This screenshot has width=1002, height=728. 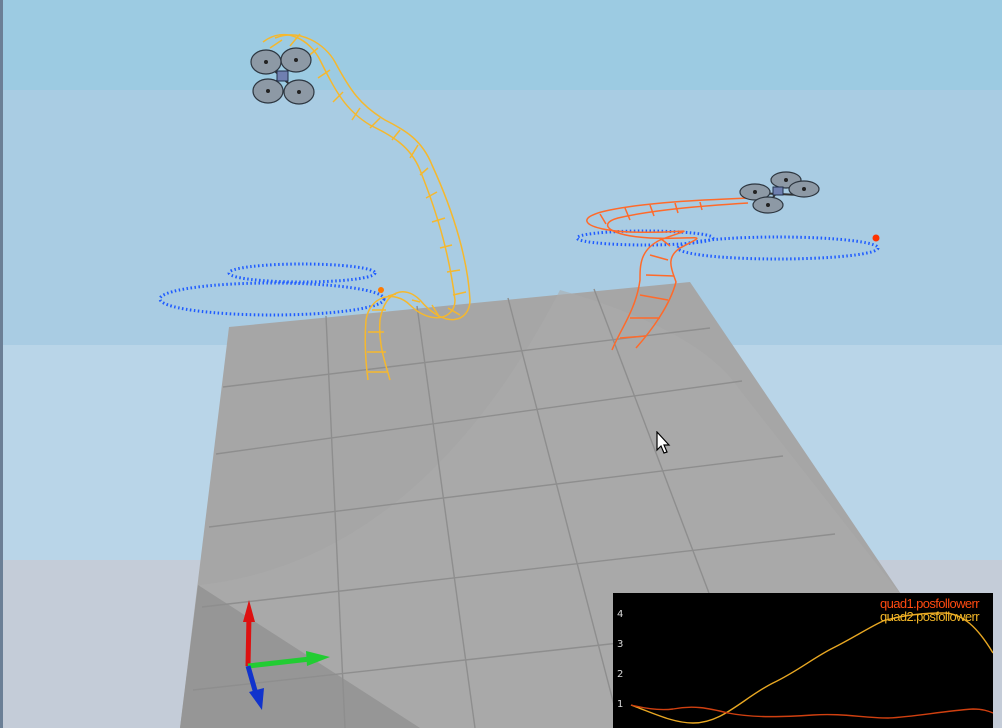 I want to click on window-left-edge, so click(x=1, y=364).